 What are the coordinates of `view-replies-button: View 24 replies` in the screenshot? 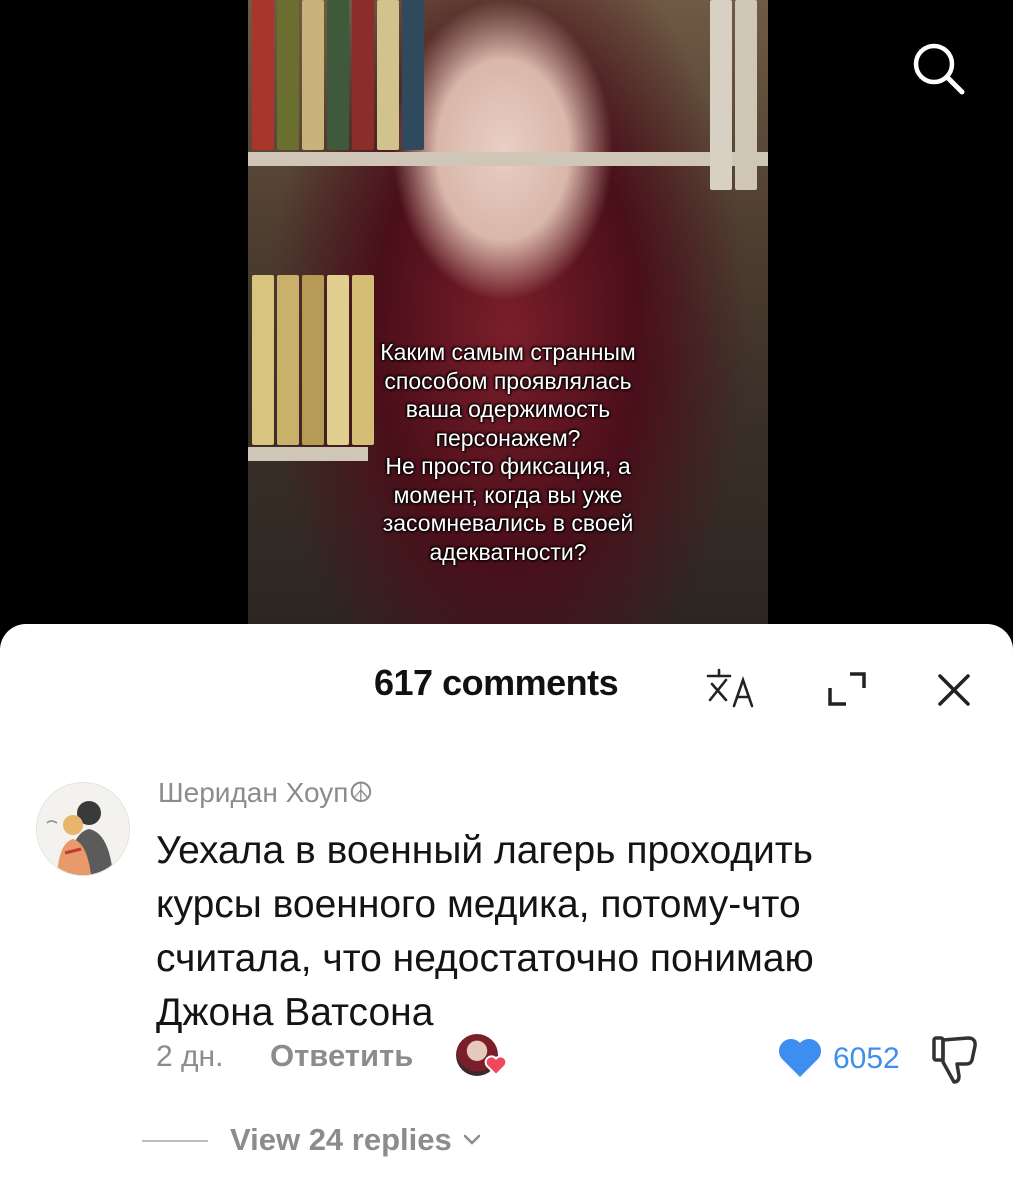 It's located at (356, 1140).